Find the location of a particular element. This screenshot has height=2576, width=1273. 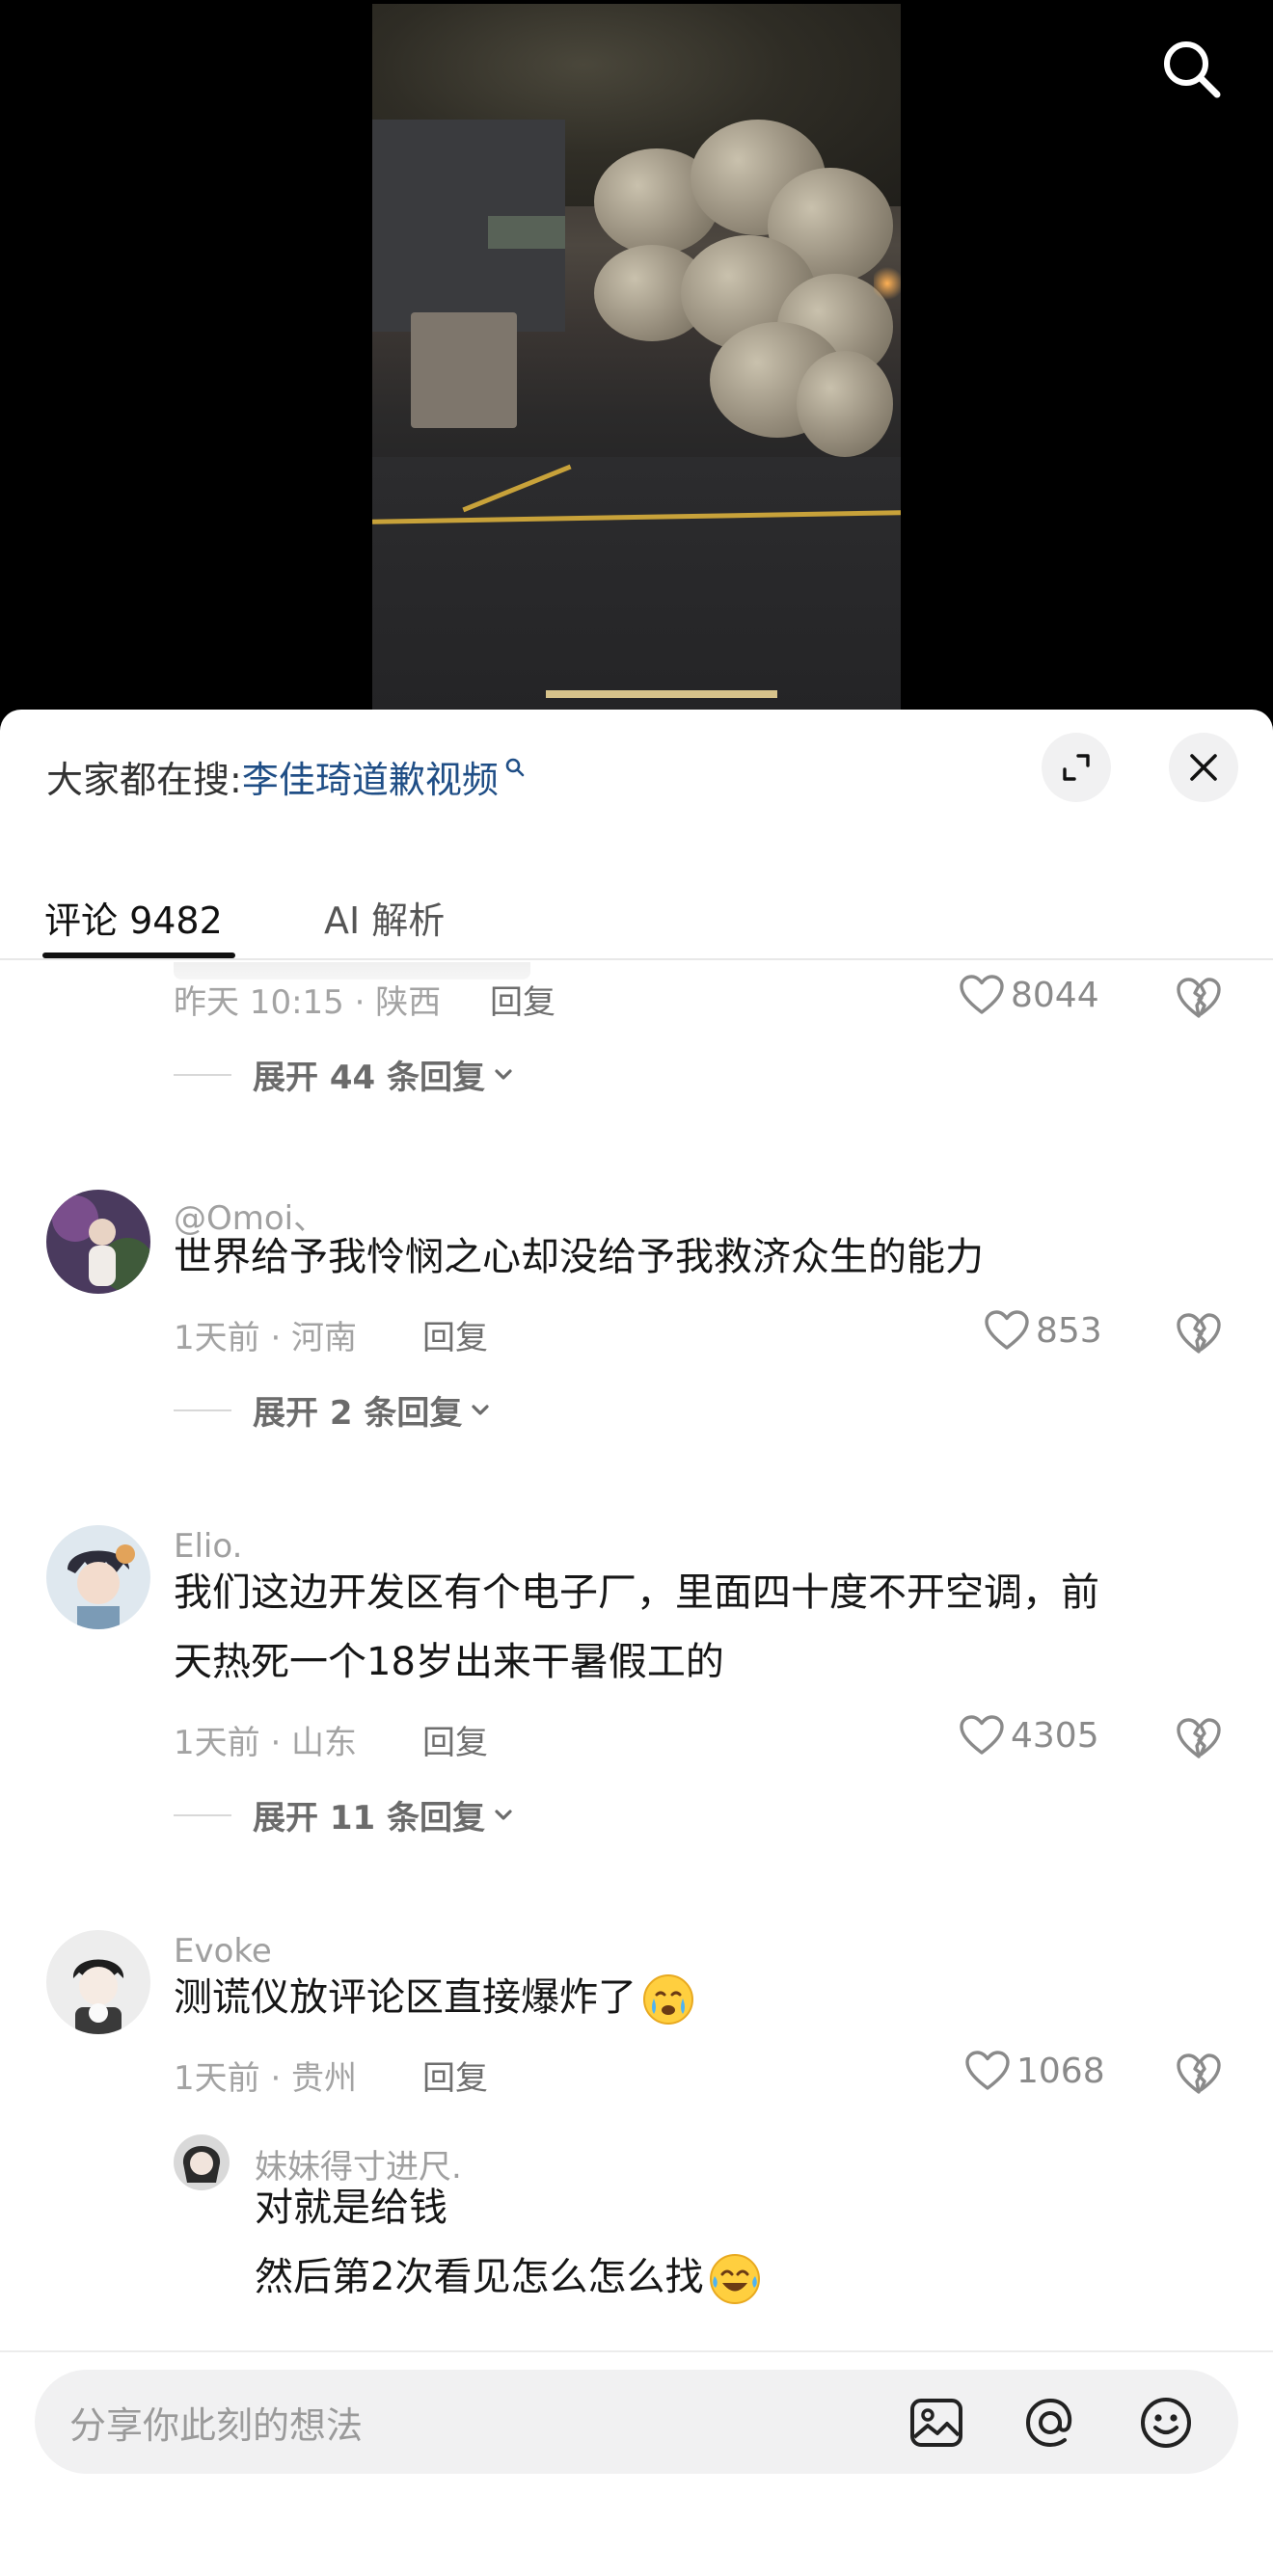

comment-line: 我们这边开发区有个电子厂，里面四十度不开空调，前 is located at coordinates (637, 1593).